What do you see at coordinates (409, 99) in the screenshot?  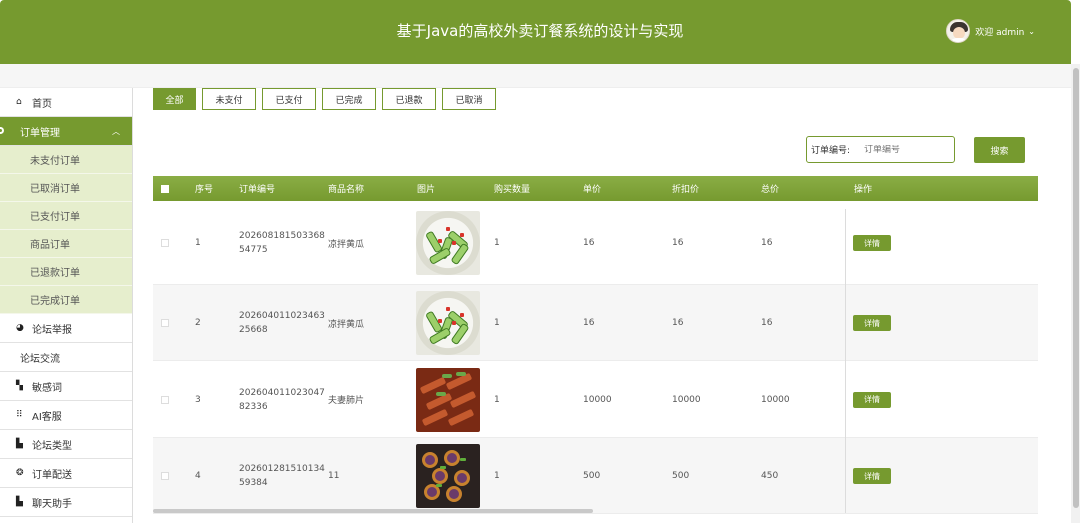 I see `tab-refunded: 已退款` at bounding box center [409, 99].